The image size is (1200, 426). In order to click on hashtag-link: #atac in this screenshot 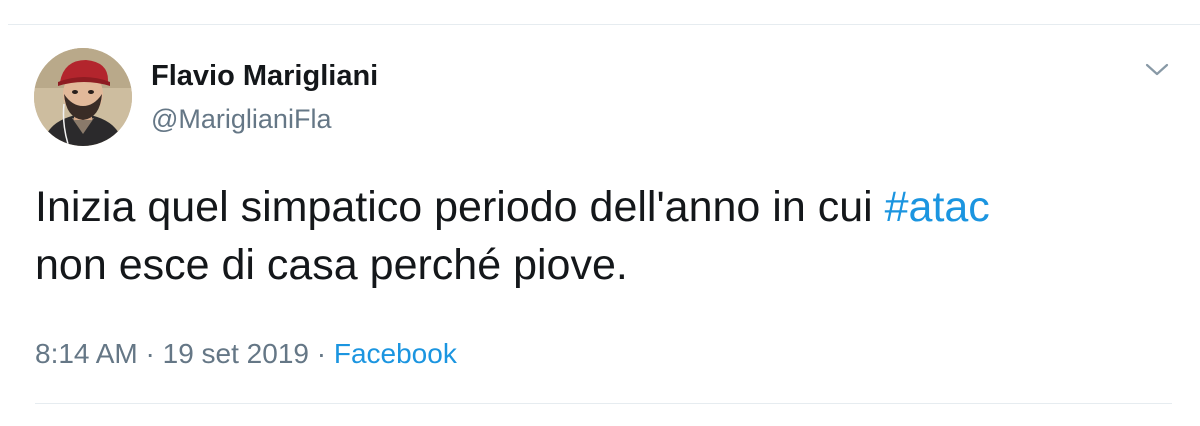, I will do `click(937, 207)`.